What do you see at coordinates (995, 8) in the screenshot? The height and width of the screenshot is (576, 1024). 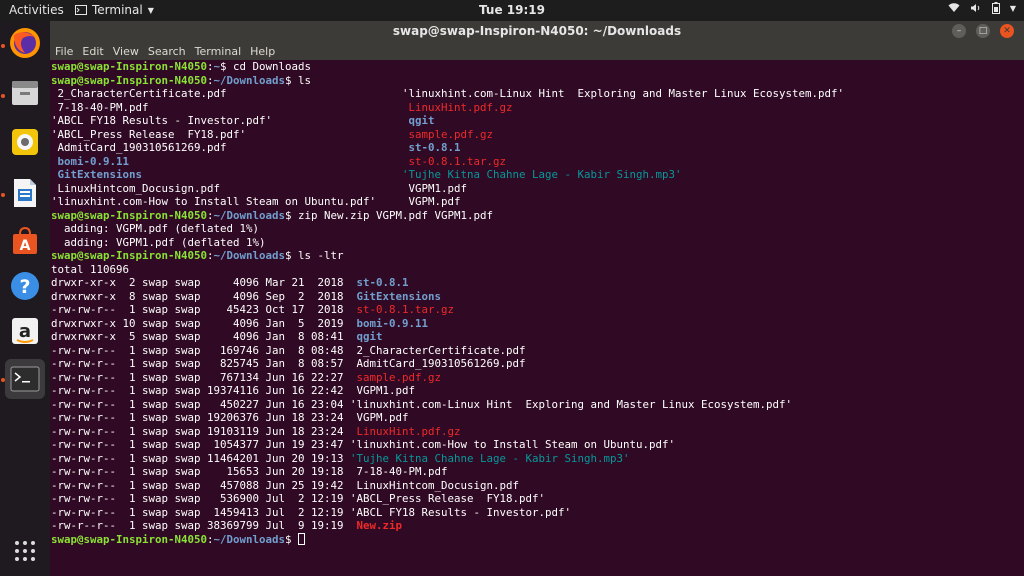 I see `battery-icon` at bounding box center [995, 8].